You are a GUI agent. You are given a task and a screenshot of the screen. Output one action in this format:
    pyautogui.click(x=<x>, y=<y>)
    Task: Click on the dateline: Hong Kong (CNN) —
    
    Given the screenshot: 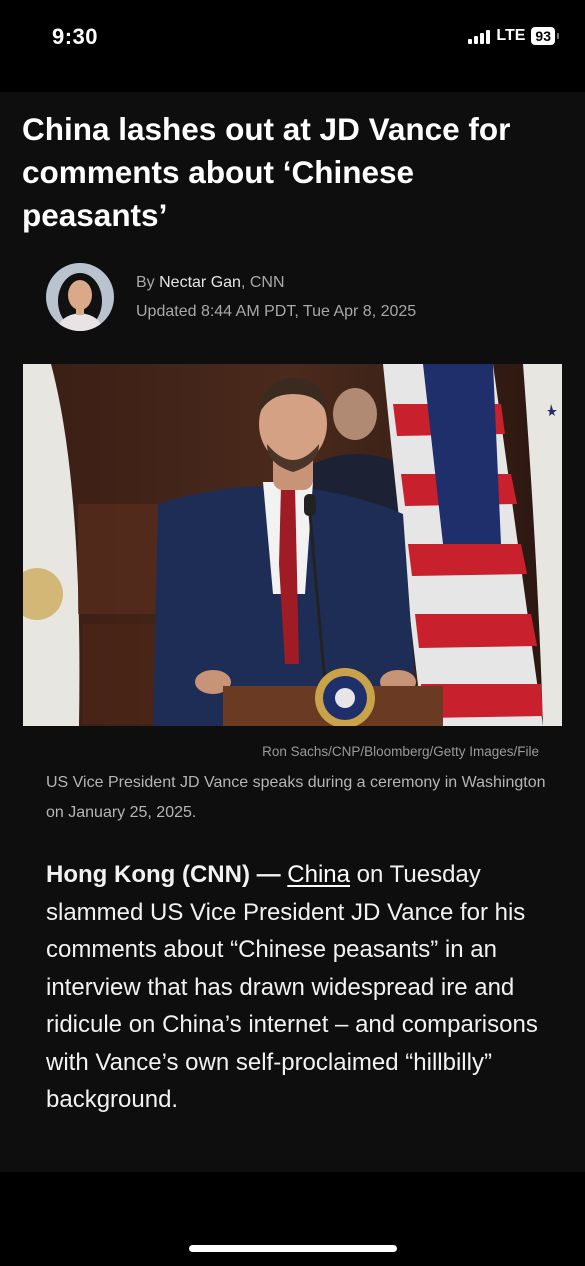 What is the action you would take?
    pyautogui.click(x=167, y=874)
    